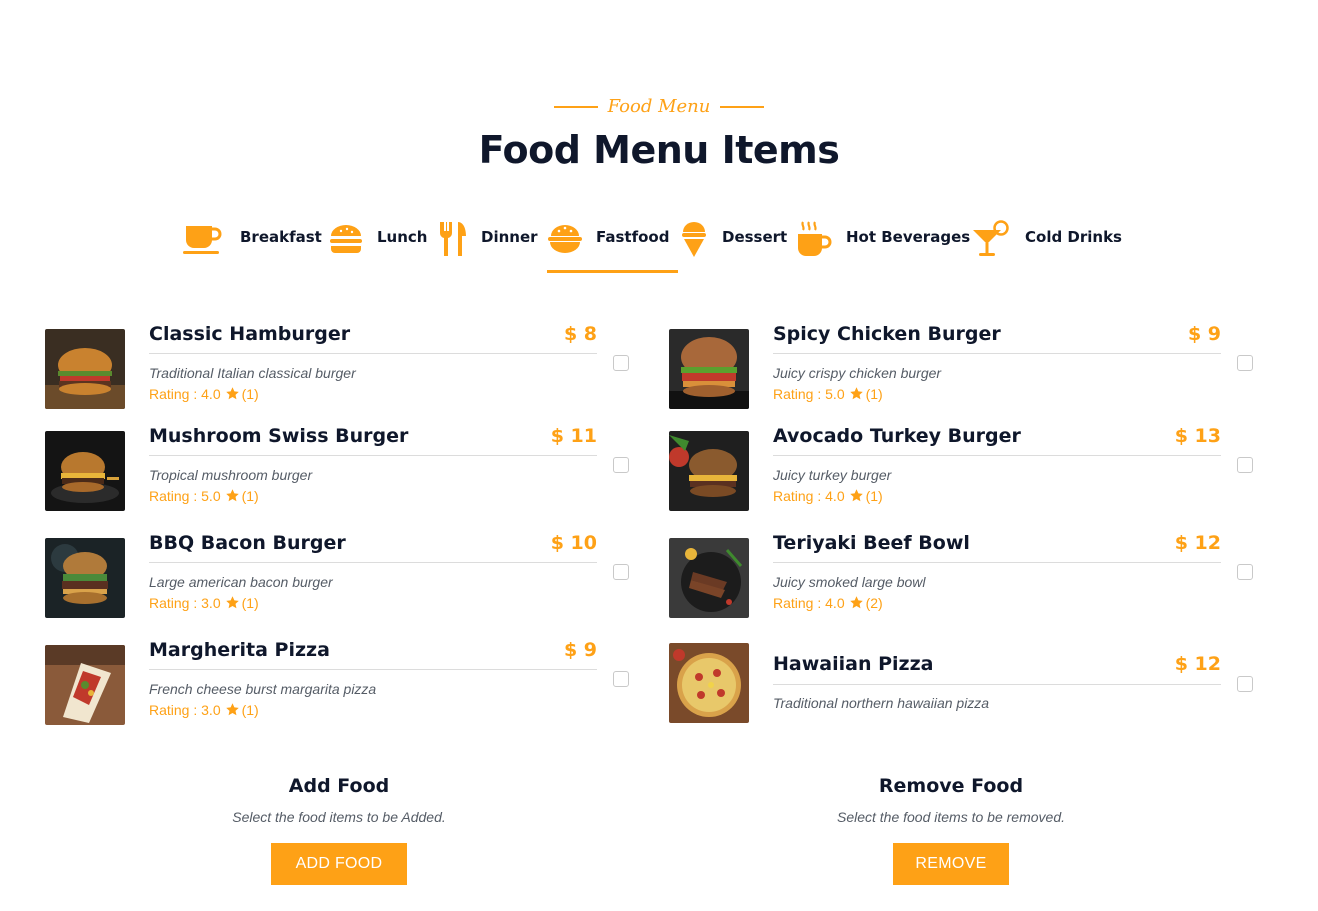  What do you see at coordinates (203, 238) in the screenshot?
I see `coffee-cup-icon` at bounding box center [203, 238].